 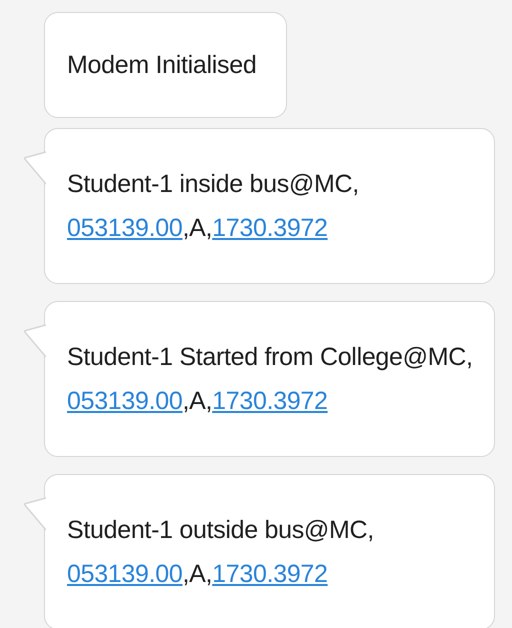 What do you see at coordinates (213, 184) in the screenshot?
I see `message-text: Student-1 inside bus@MC,` at bounding box center [213, 184].